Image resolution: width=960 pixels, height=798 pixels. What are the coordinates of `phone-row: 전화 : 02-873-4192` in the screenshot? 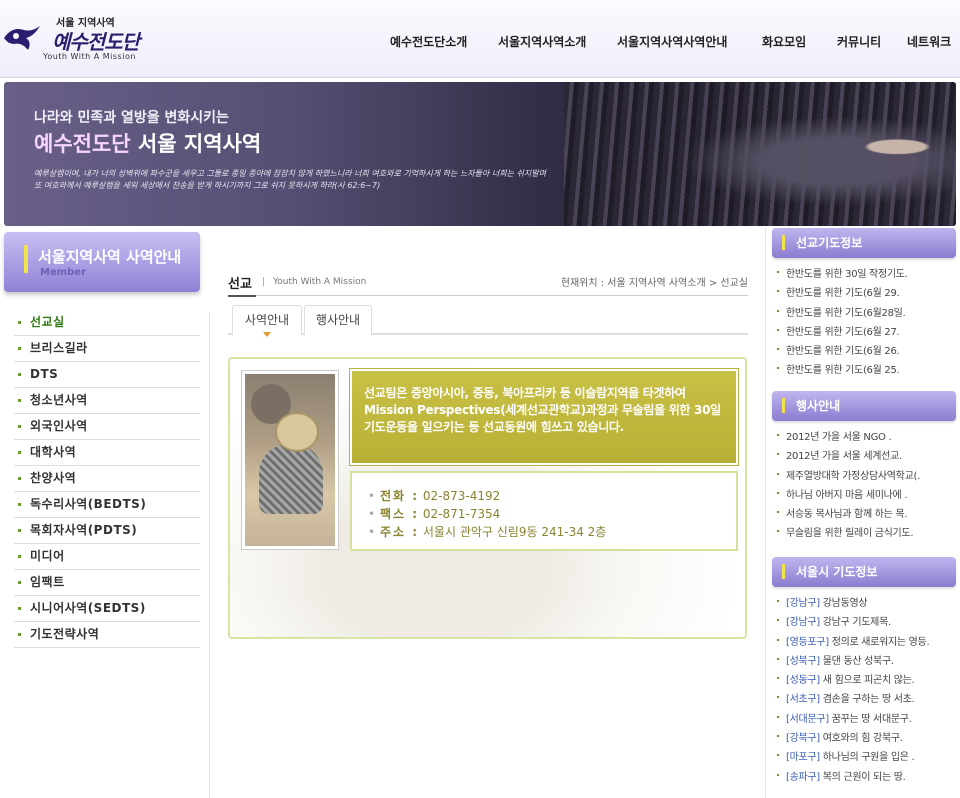 It's located at (544, 496).